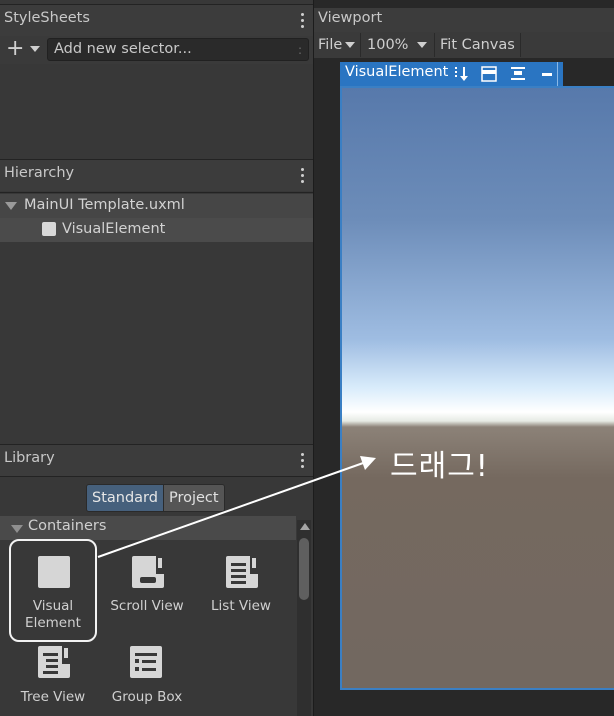 Image resolution: width=614 pixels, height=716 pixels. I want to click on drag-annotation-text: 드래그!, so click(439, 466).